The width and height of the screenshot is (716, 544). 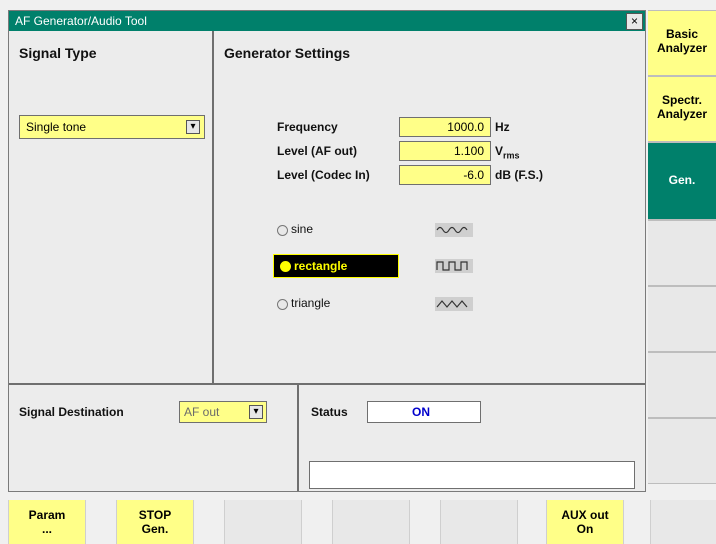 What do you see at coordinates (202, 412) in the screenshot?
I see `signal-destination-value: AF out` at bounding box center [202, 412].